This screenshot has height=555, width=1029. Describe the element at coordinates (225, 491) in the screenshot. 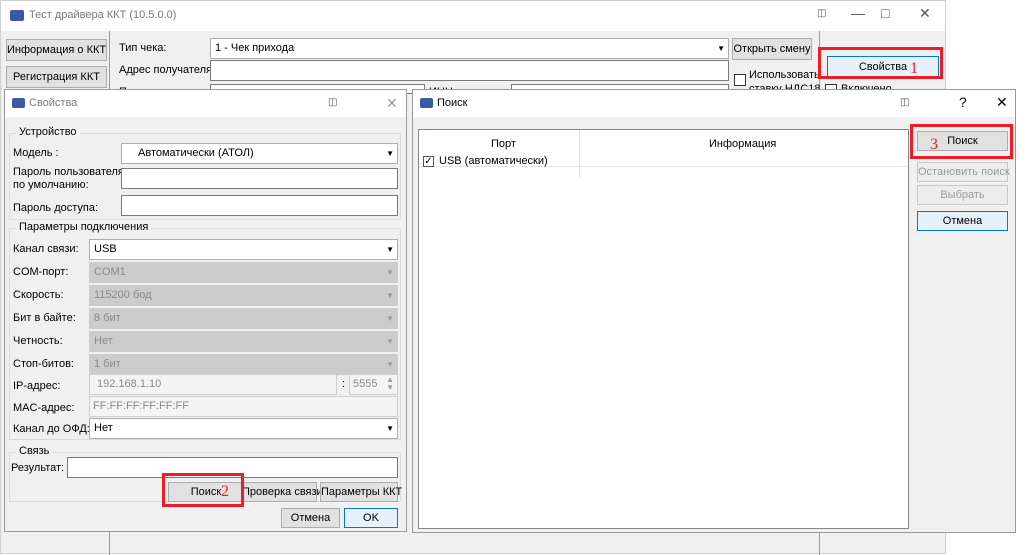

I see `step-number-2: 2` at that location.